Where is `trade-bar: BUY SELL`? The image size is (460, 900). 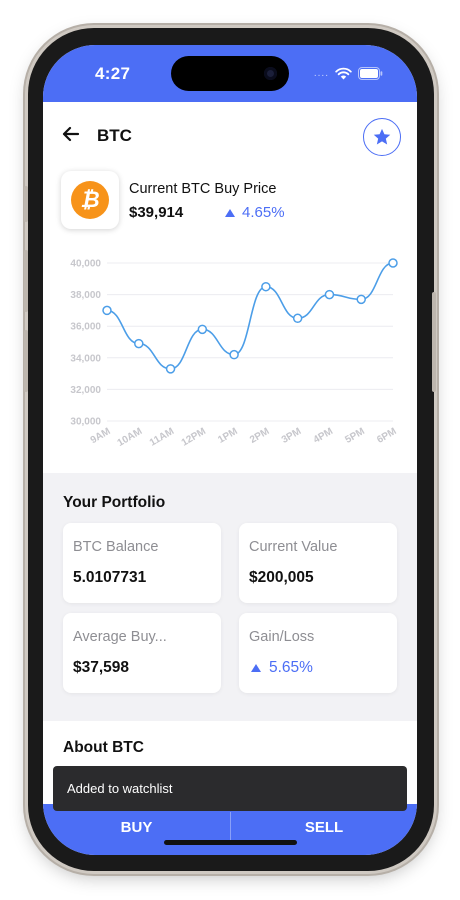
trade-bar: BUY SELL is located at coordinates (230, 829).